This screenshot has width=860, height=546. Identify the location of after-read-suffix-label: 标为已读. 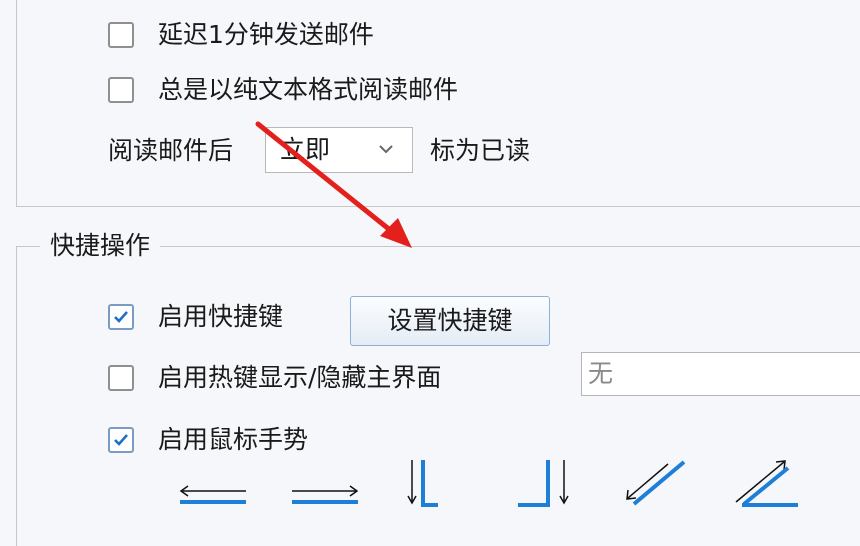
(480, 150).